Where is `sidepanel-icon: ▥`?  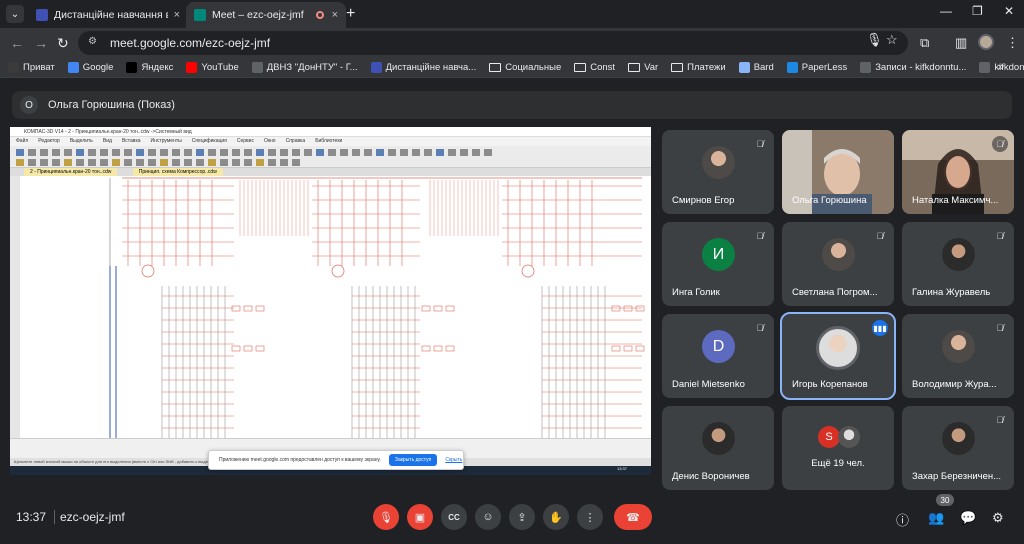
sidepanel-icon: ▥ is located at coordinates (961, 43).